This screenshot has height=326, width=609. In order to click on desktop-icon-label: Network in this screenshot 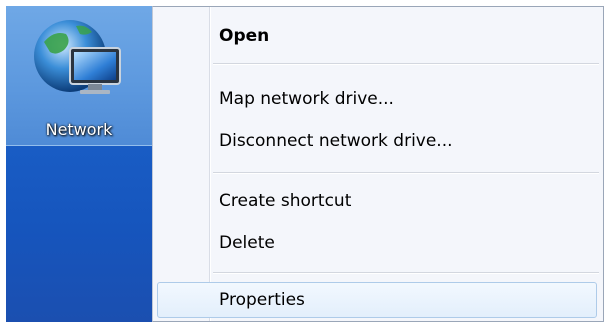, I will do `click(79, 129)`.